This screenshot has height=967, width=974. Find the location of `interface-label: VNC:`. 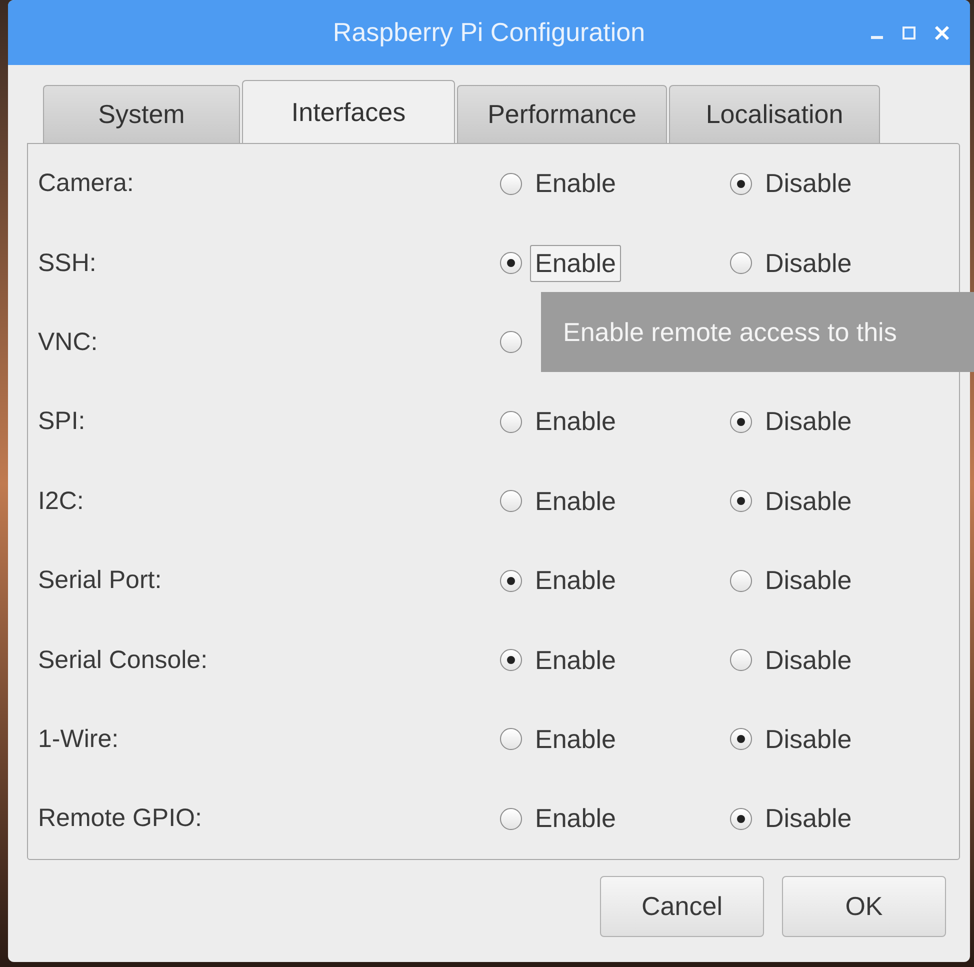

interface-label: VNC: is located at coordinates (68, 342).